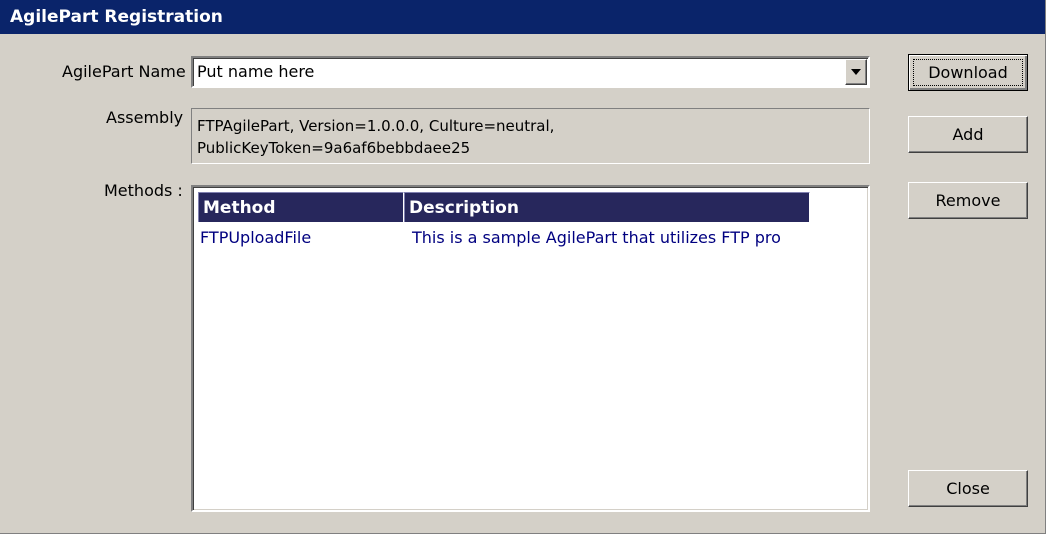  I want to click on combo-dropdown-button, so click(856, 72).